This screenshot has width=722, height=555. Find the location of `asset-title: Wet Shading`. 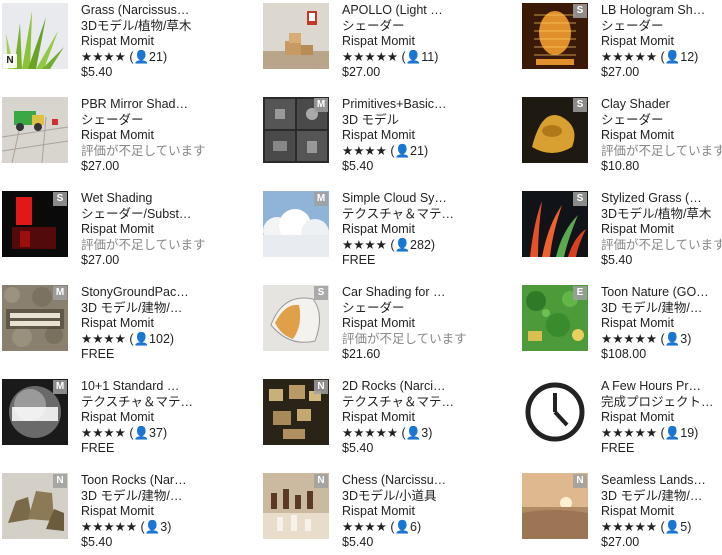

asset-title: Wet Shading is located at coordinates (145, 199).